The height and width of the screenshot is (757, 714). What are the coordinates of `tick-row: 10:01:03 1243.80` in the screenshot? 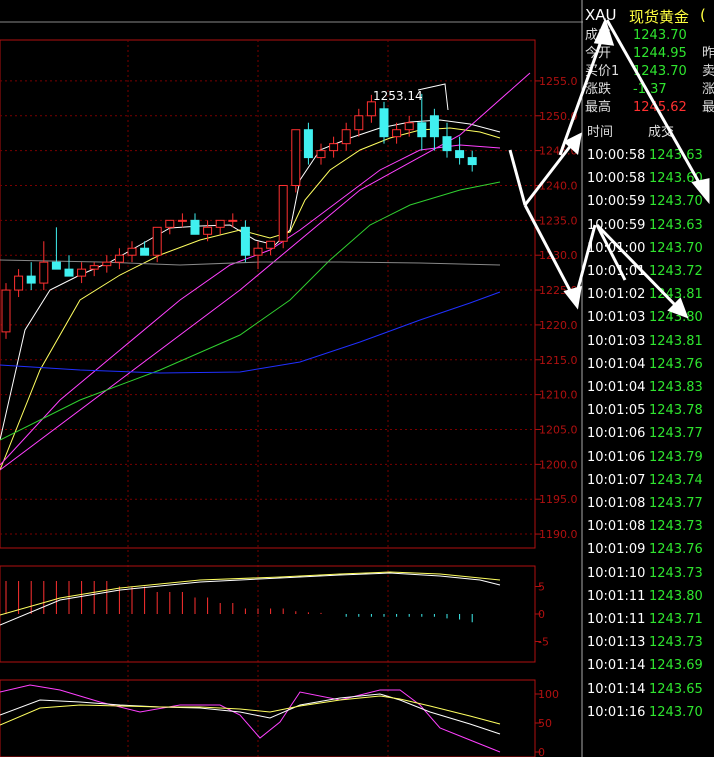 It's located at (649, 318).